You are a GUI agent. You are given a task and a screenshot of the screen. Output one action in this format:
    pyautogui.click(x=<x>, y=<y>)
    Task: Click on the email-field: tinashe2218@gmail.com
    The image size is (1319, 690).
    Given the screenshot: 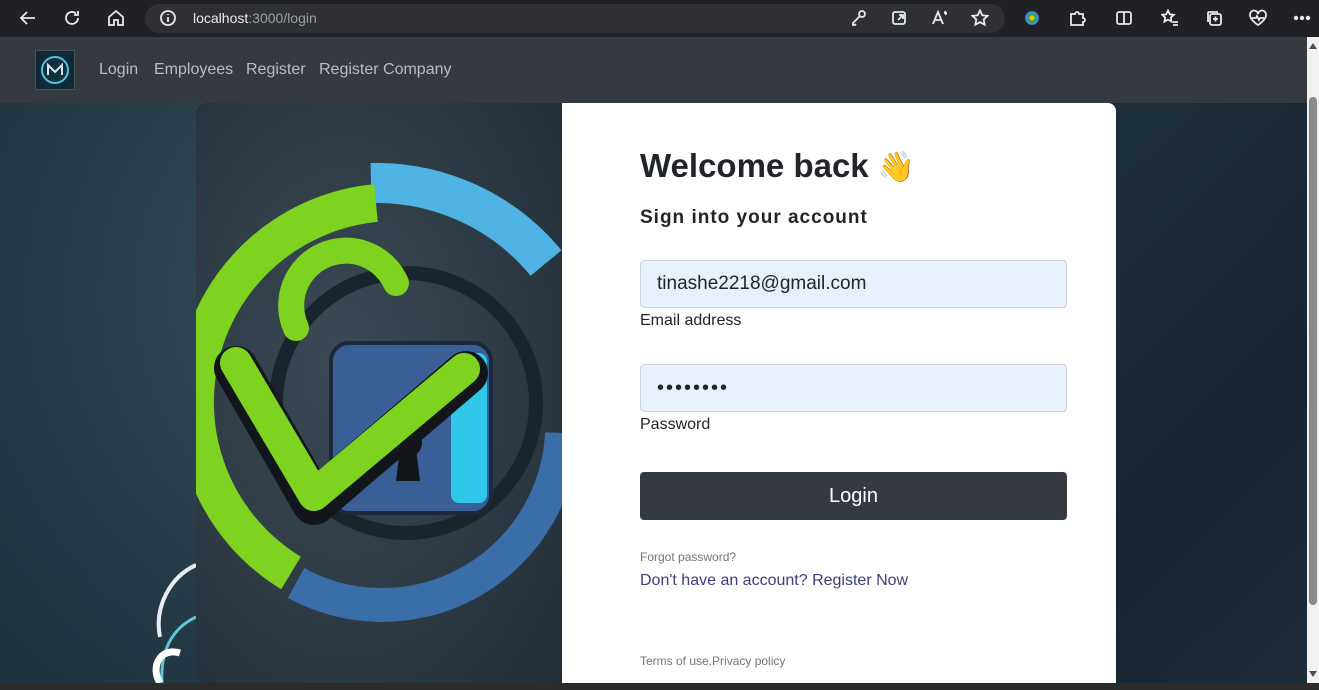 What is the action you would take?
    pyautogui.click(x=853, y=284)
    